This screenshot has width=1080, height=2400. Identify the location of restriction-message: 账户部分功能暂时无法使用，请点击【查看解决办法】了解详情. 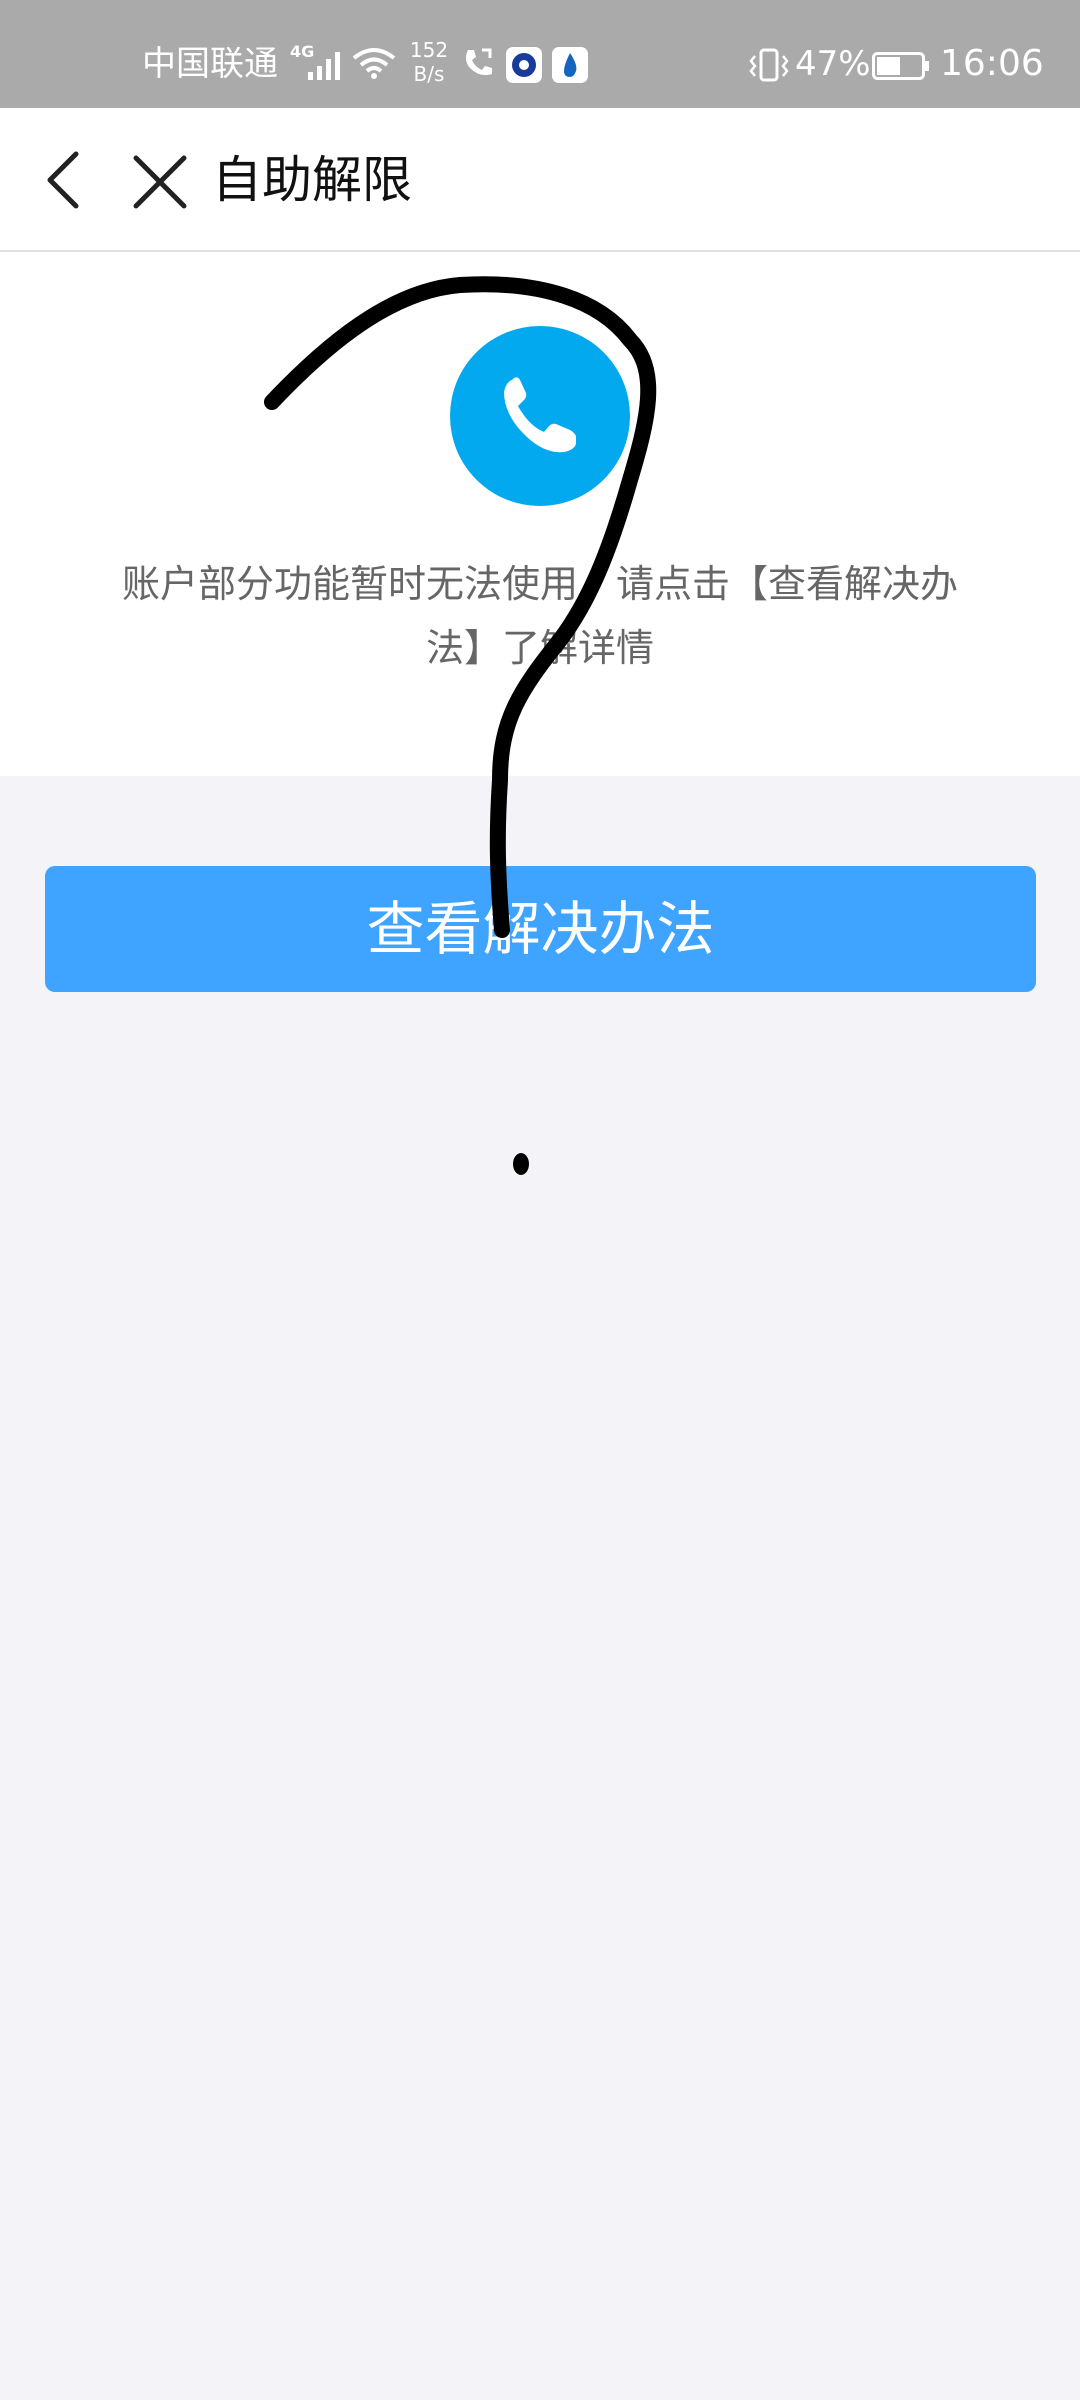
(539, 616).